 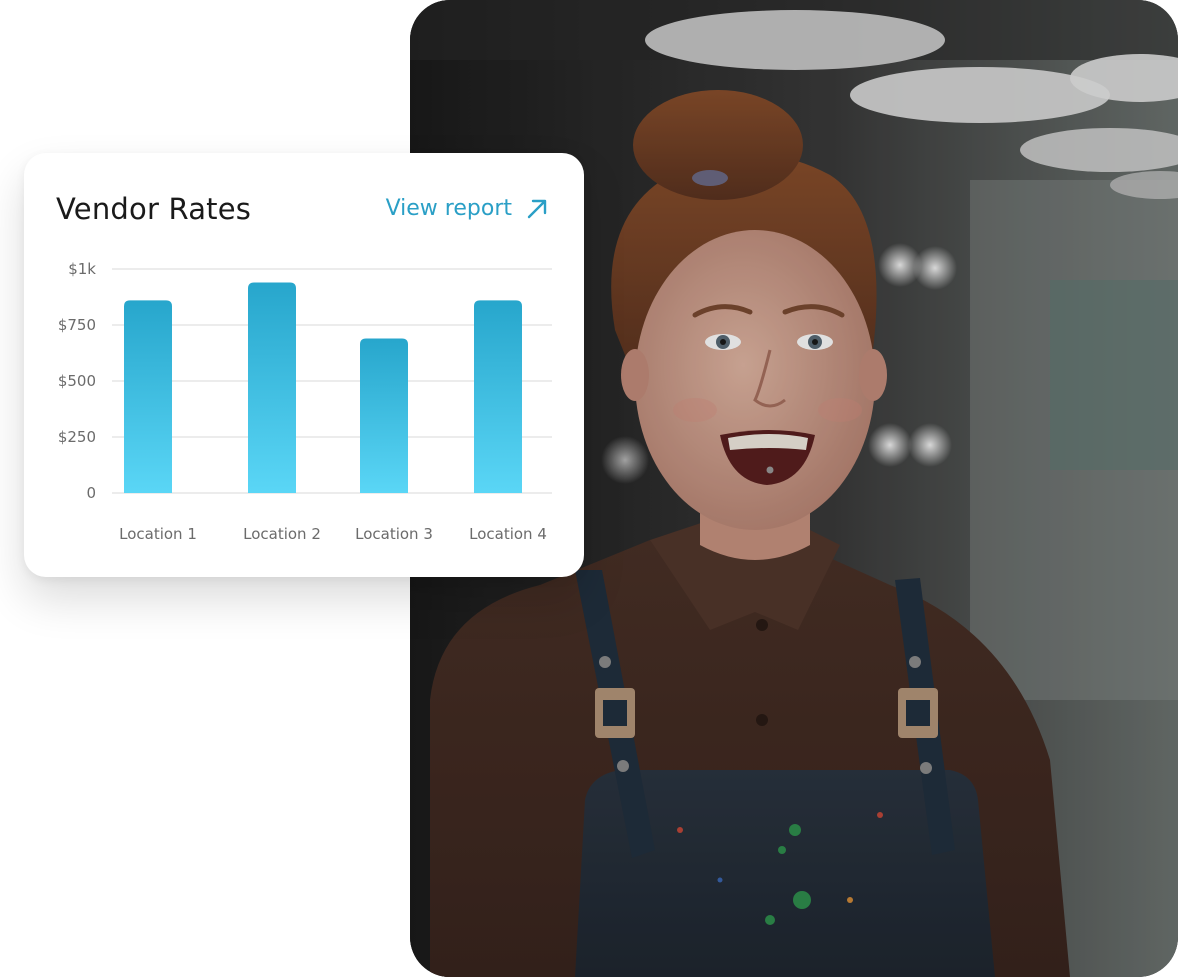 I want to click on y-tick-label: 0, so click(x=91, y=493).